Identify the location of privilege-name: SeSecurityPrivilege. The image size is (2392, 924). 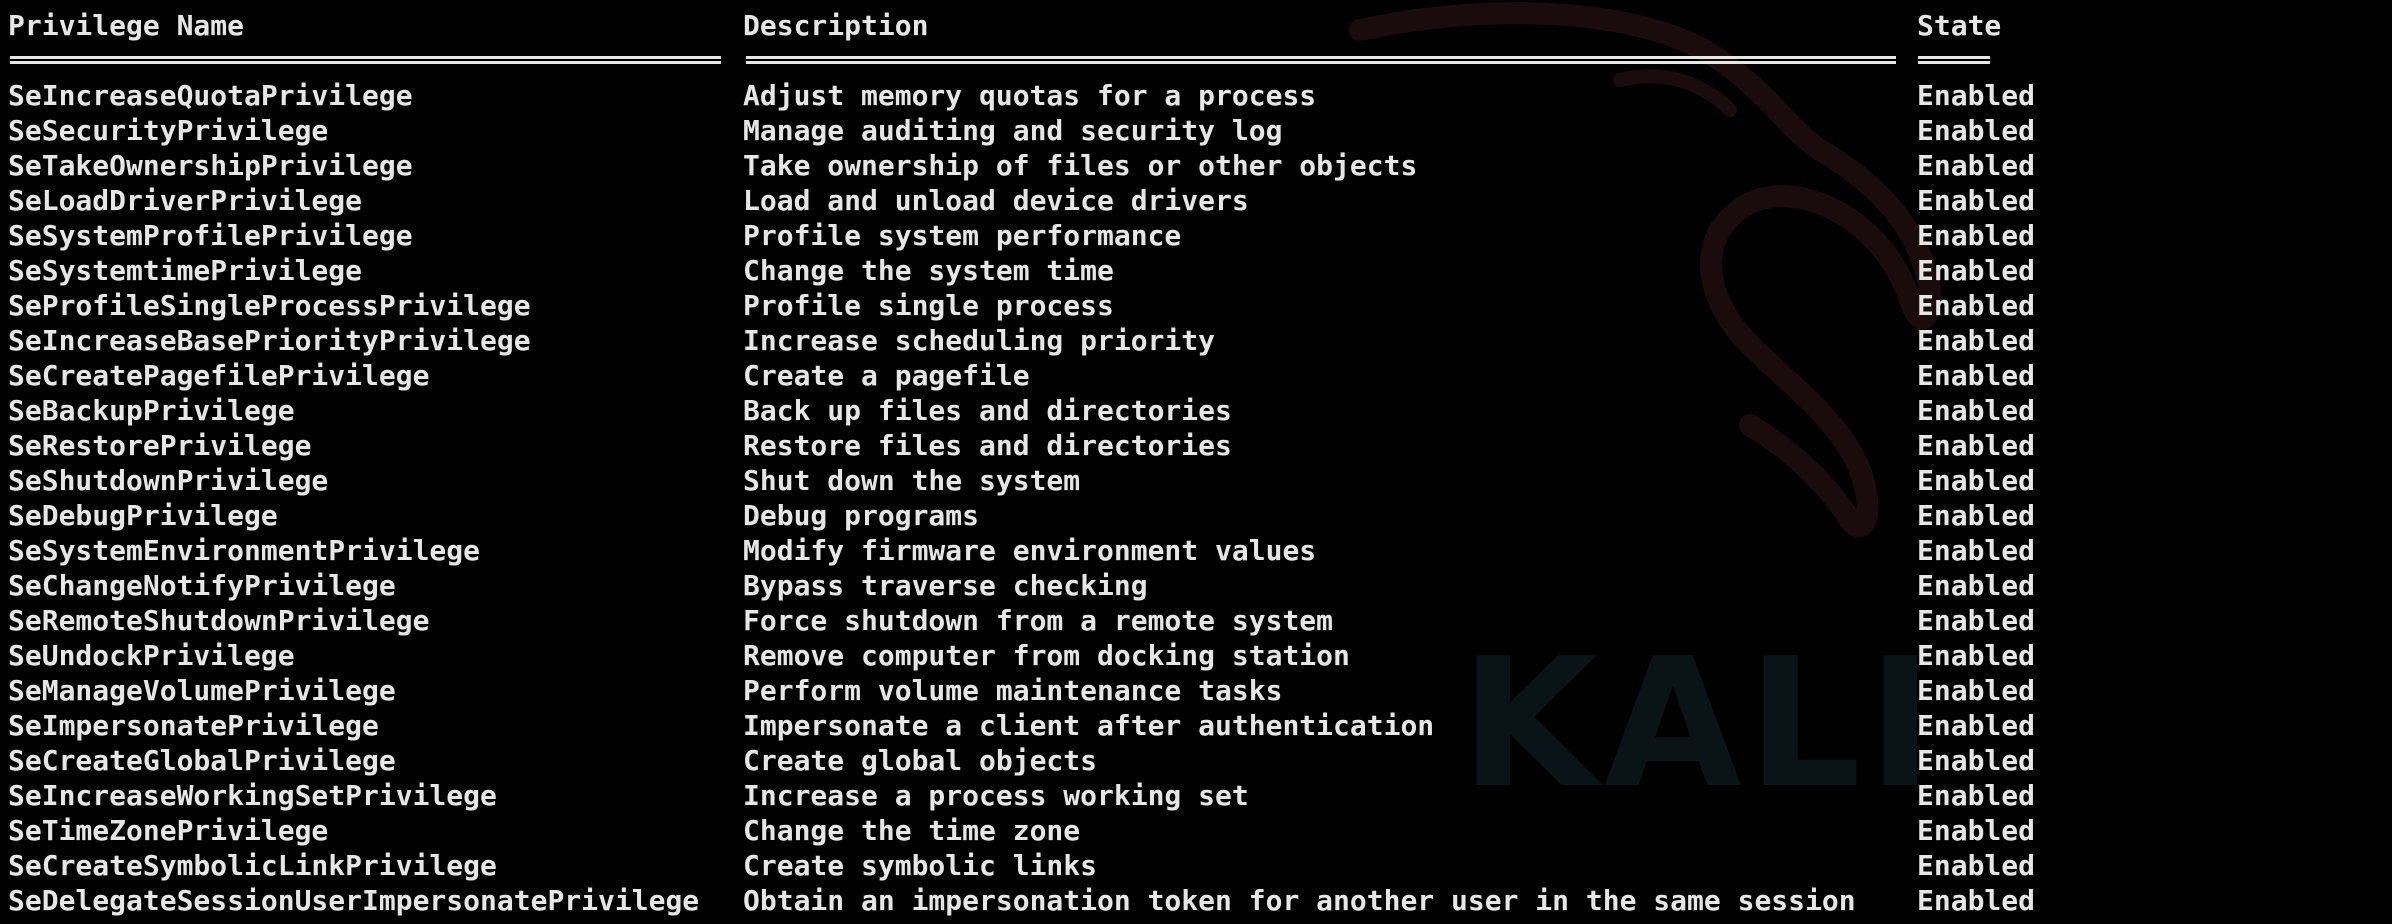
(168, 130).